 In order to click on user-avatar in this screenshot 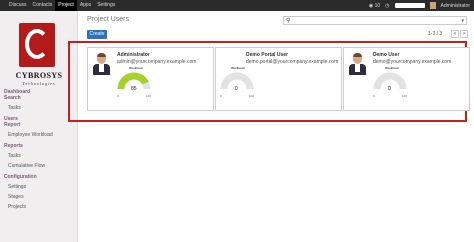, I will do `click(432, 5)`.